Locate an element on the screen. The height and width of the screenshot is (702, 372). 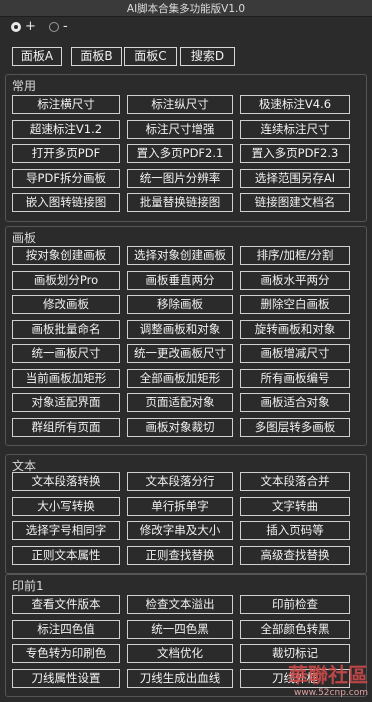
panel-c-button: 面板C is located at coordinates (150, 56).